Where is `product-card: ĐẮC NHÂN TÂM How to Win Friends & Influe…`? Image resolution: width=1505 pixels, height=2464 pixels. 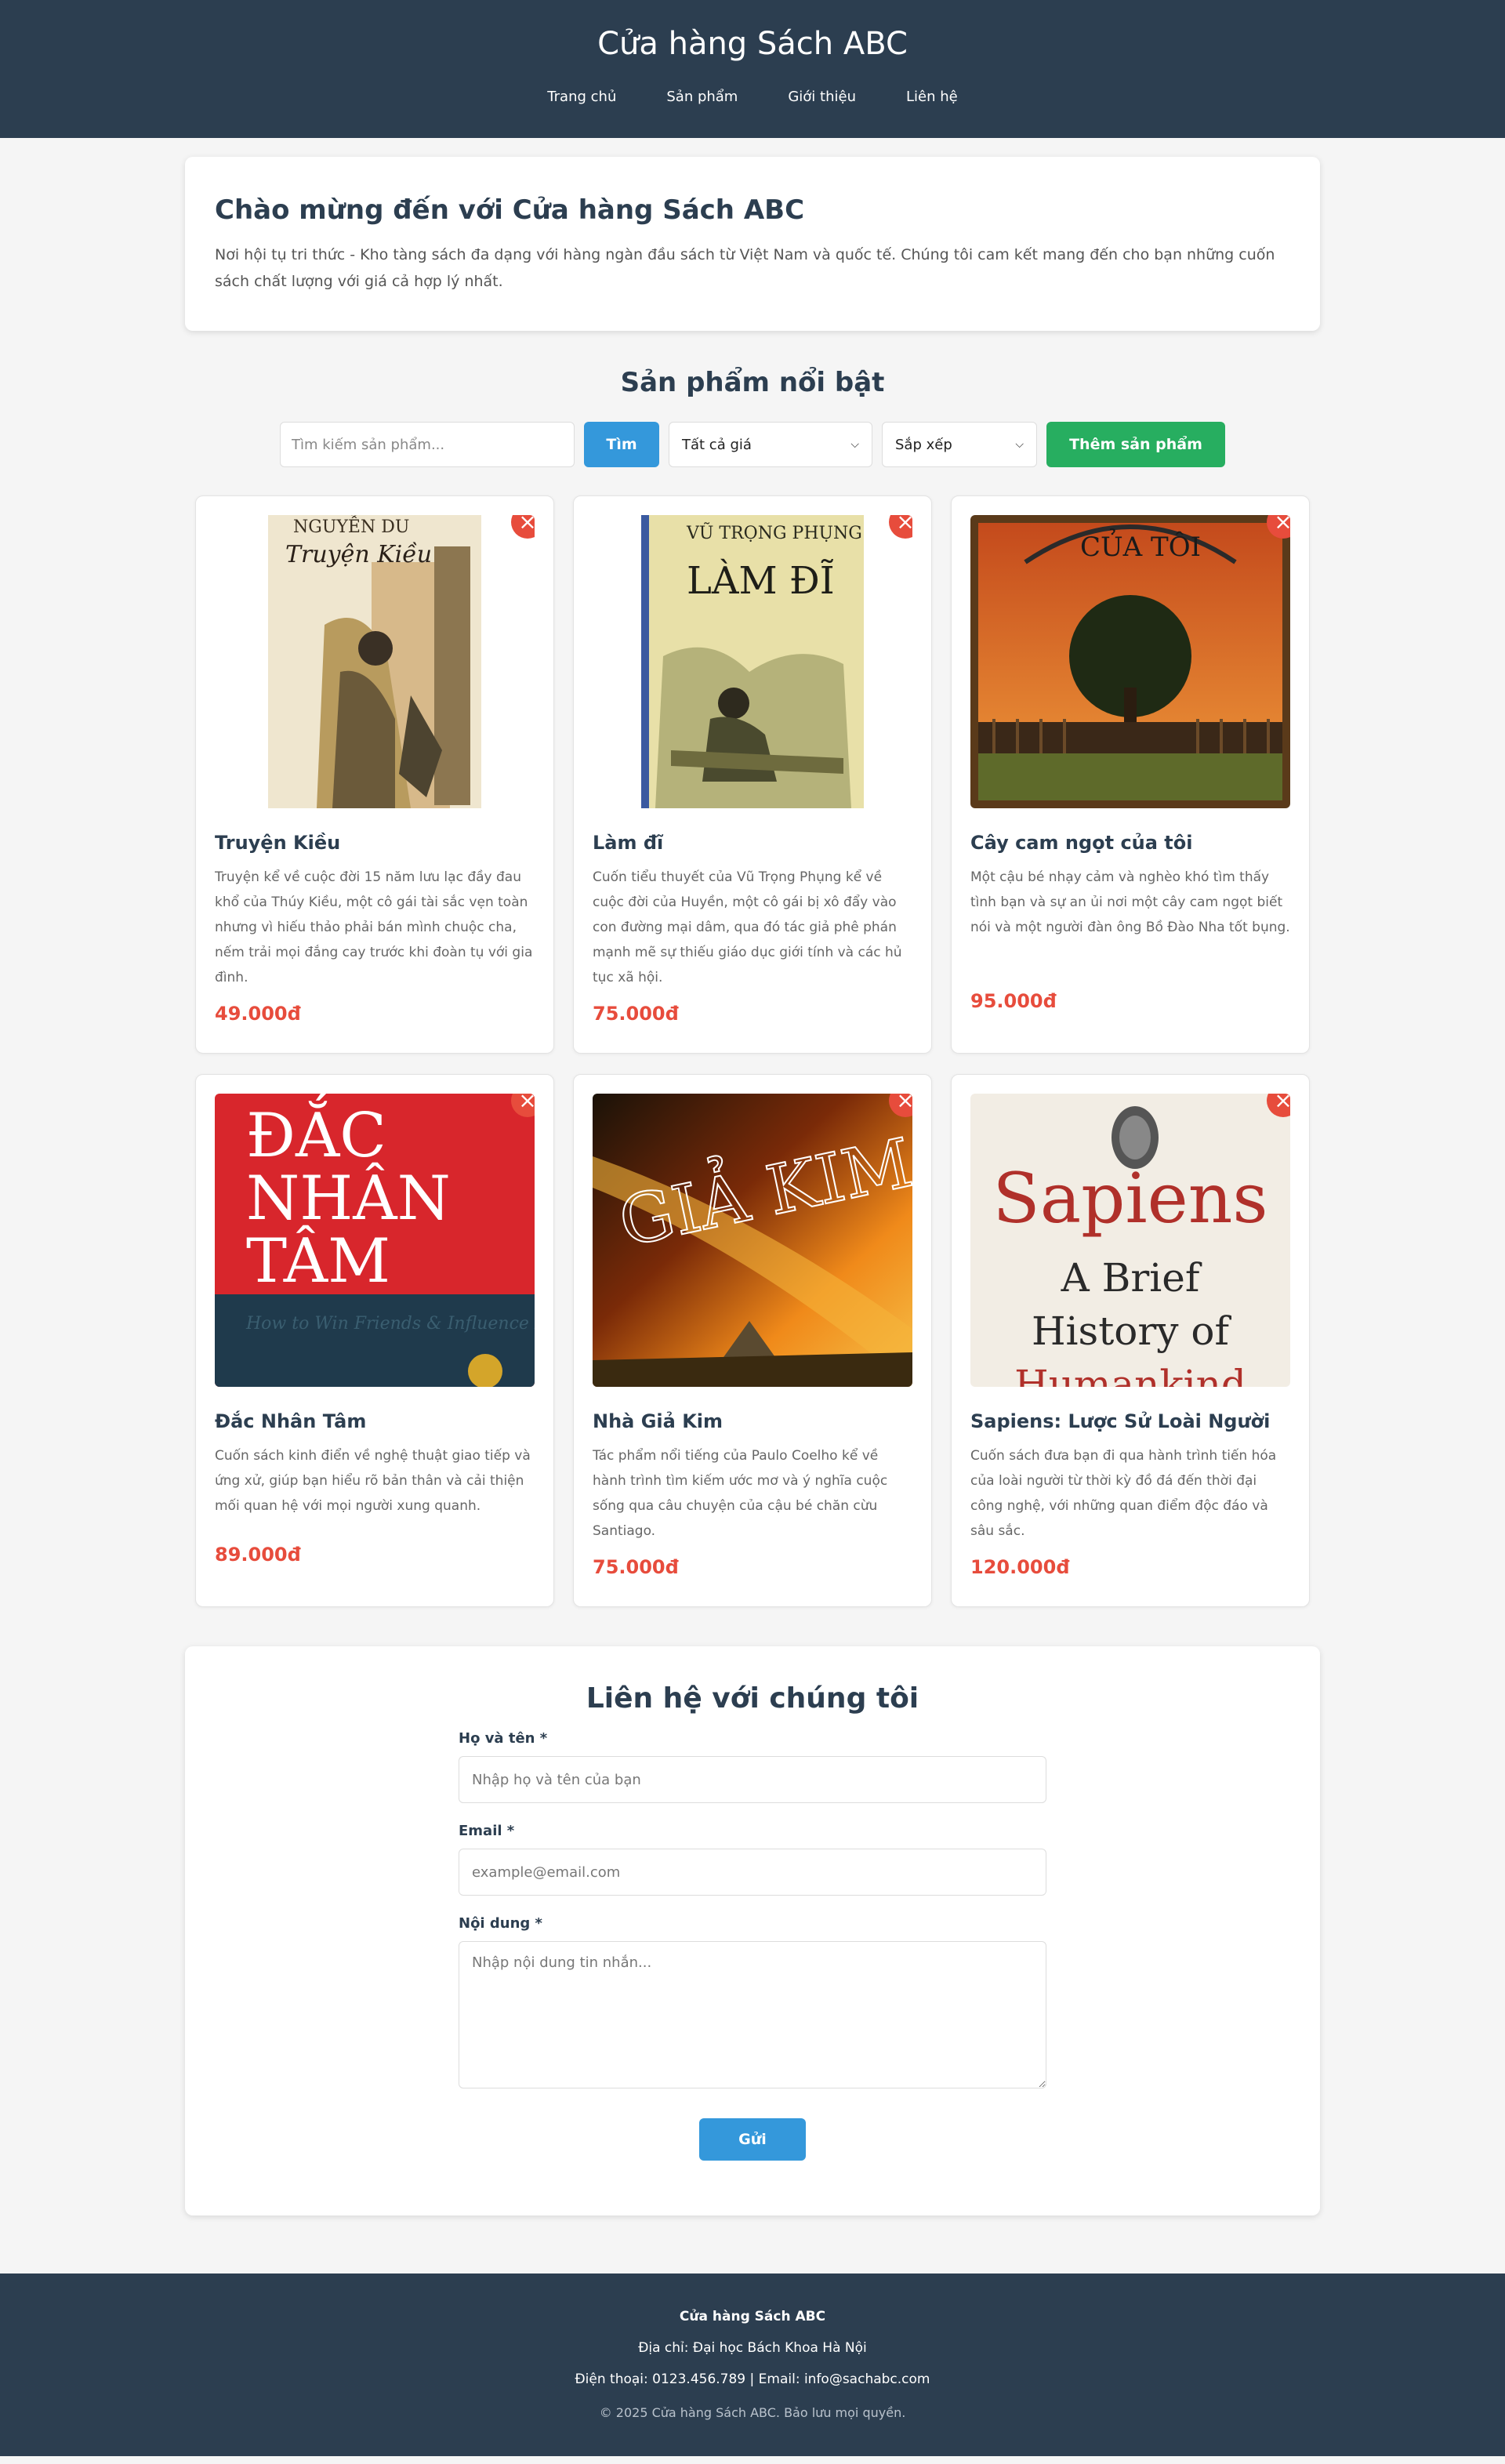 product-card: ĐẮC NHÂN TÂM How to Win Friends & Influe… is located at coordinates (374, 1340).